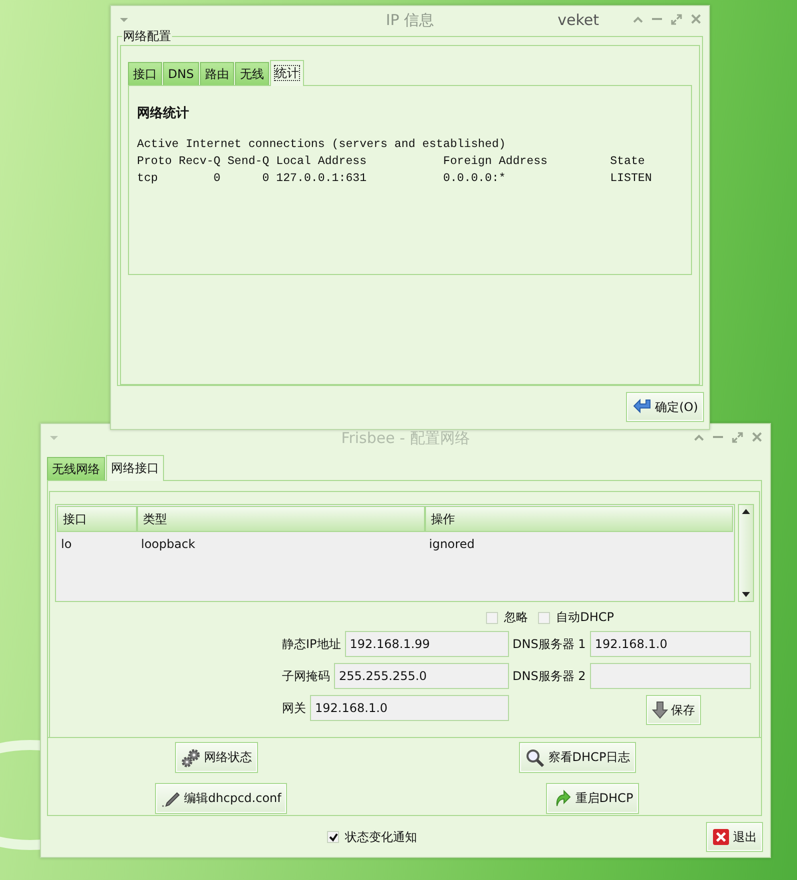 Image resolution: width=797 pixels, height=880 pixels. I want to click on action-button: 网络状态, so click(216, 757).